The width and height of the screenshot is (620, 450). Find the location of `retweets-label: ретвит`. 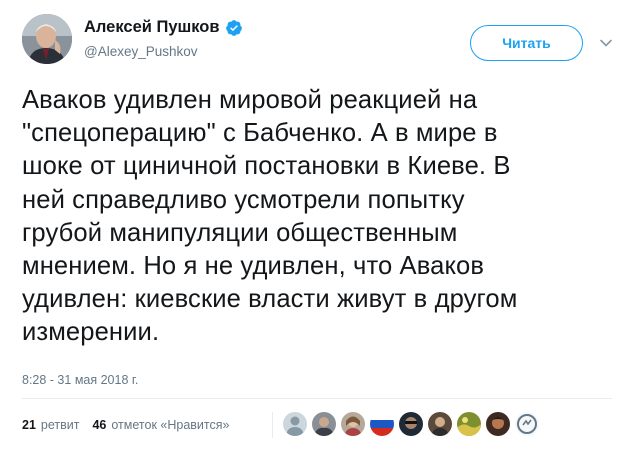

retweets-label: ретвит is located at coordinates (60, 425).